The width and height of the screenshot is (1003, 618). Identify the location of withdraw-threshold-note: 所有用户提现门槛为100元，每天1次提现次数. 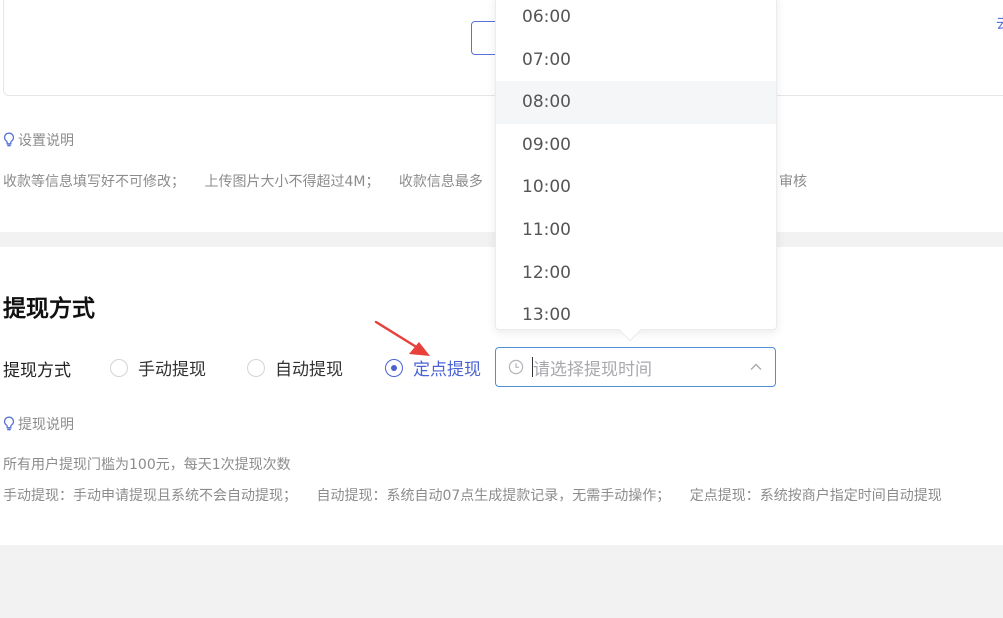
(147, 465).